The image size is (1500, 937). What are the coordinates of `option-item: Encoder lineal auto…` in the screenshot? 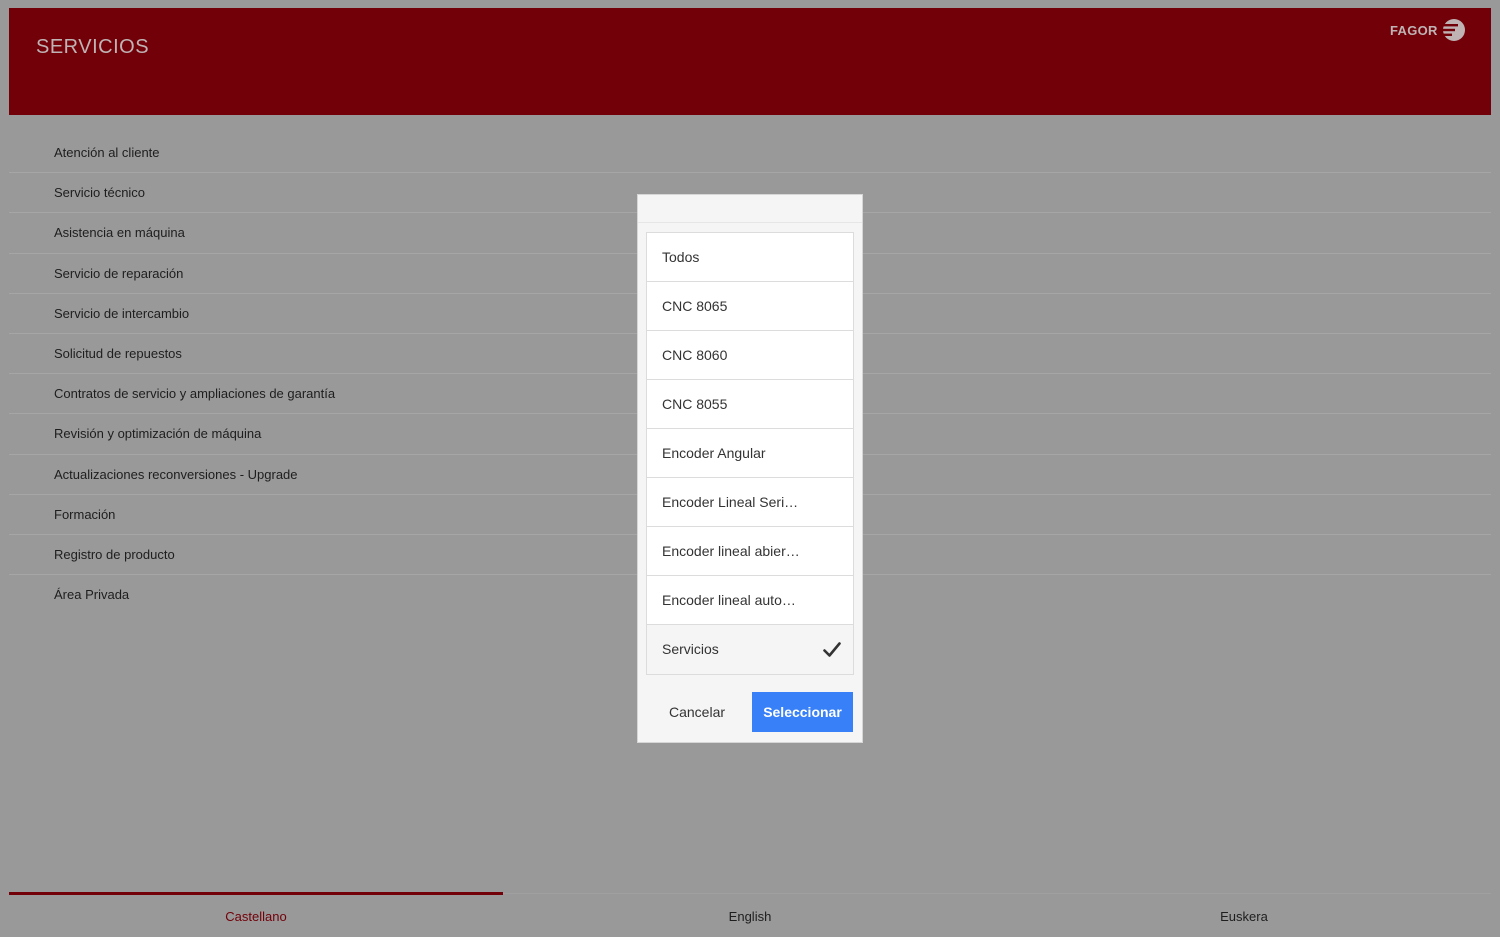 It's located at (750, 600).